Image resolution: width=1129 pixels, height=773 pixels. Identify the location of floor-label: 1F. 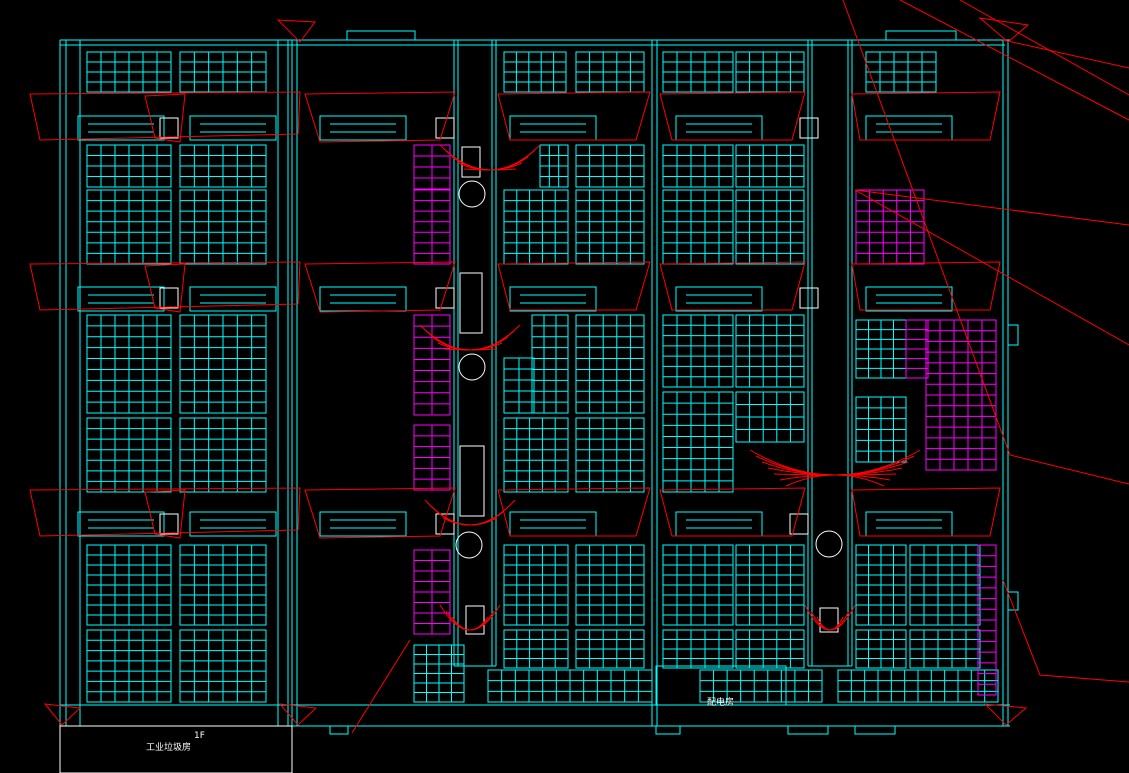
(199, 736).